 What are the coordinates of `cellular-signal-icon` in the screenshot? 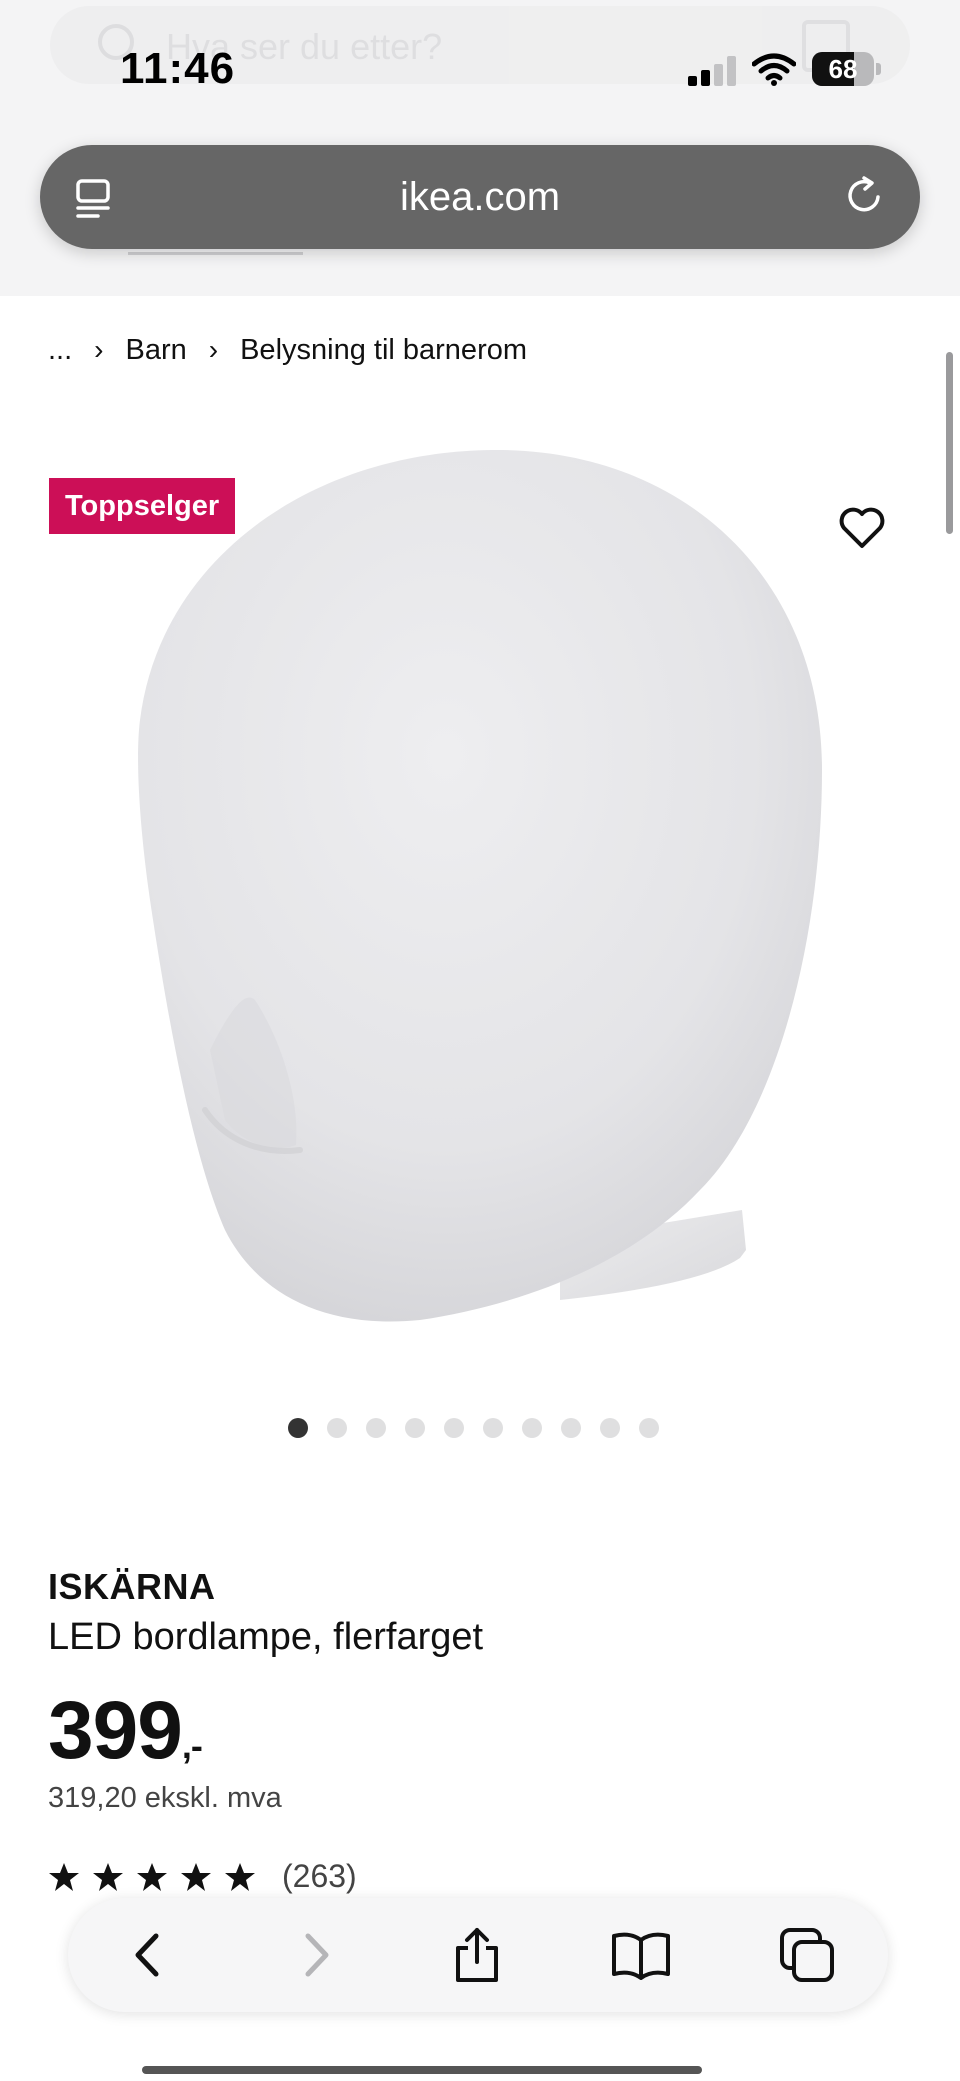 It's located at (712, 71).